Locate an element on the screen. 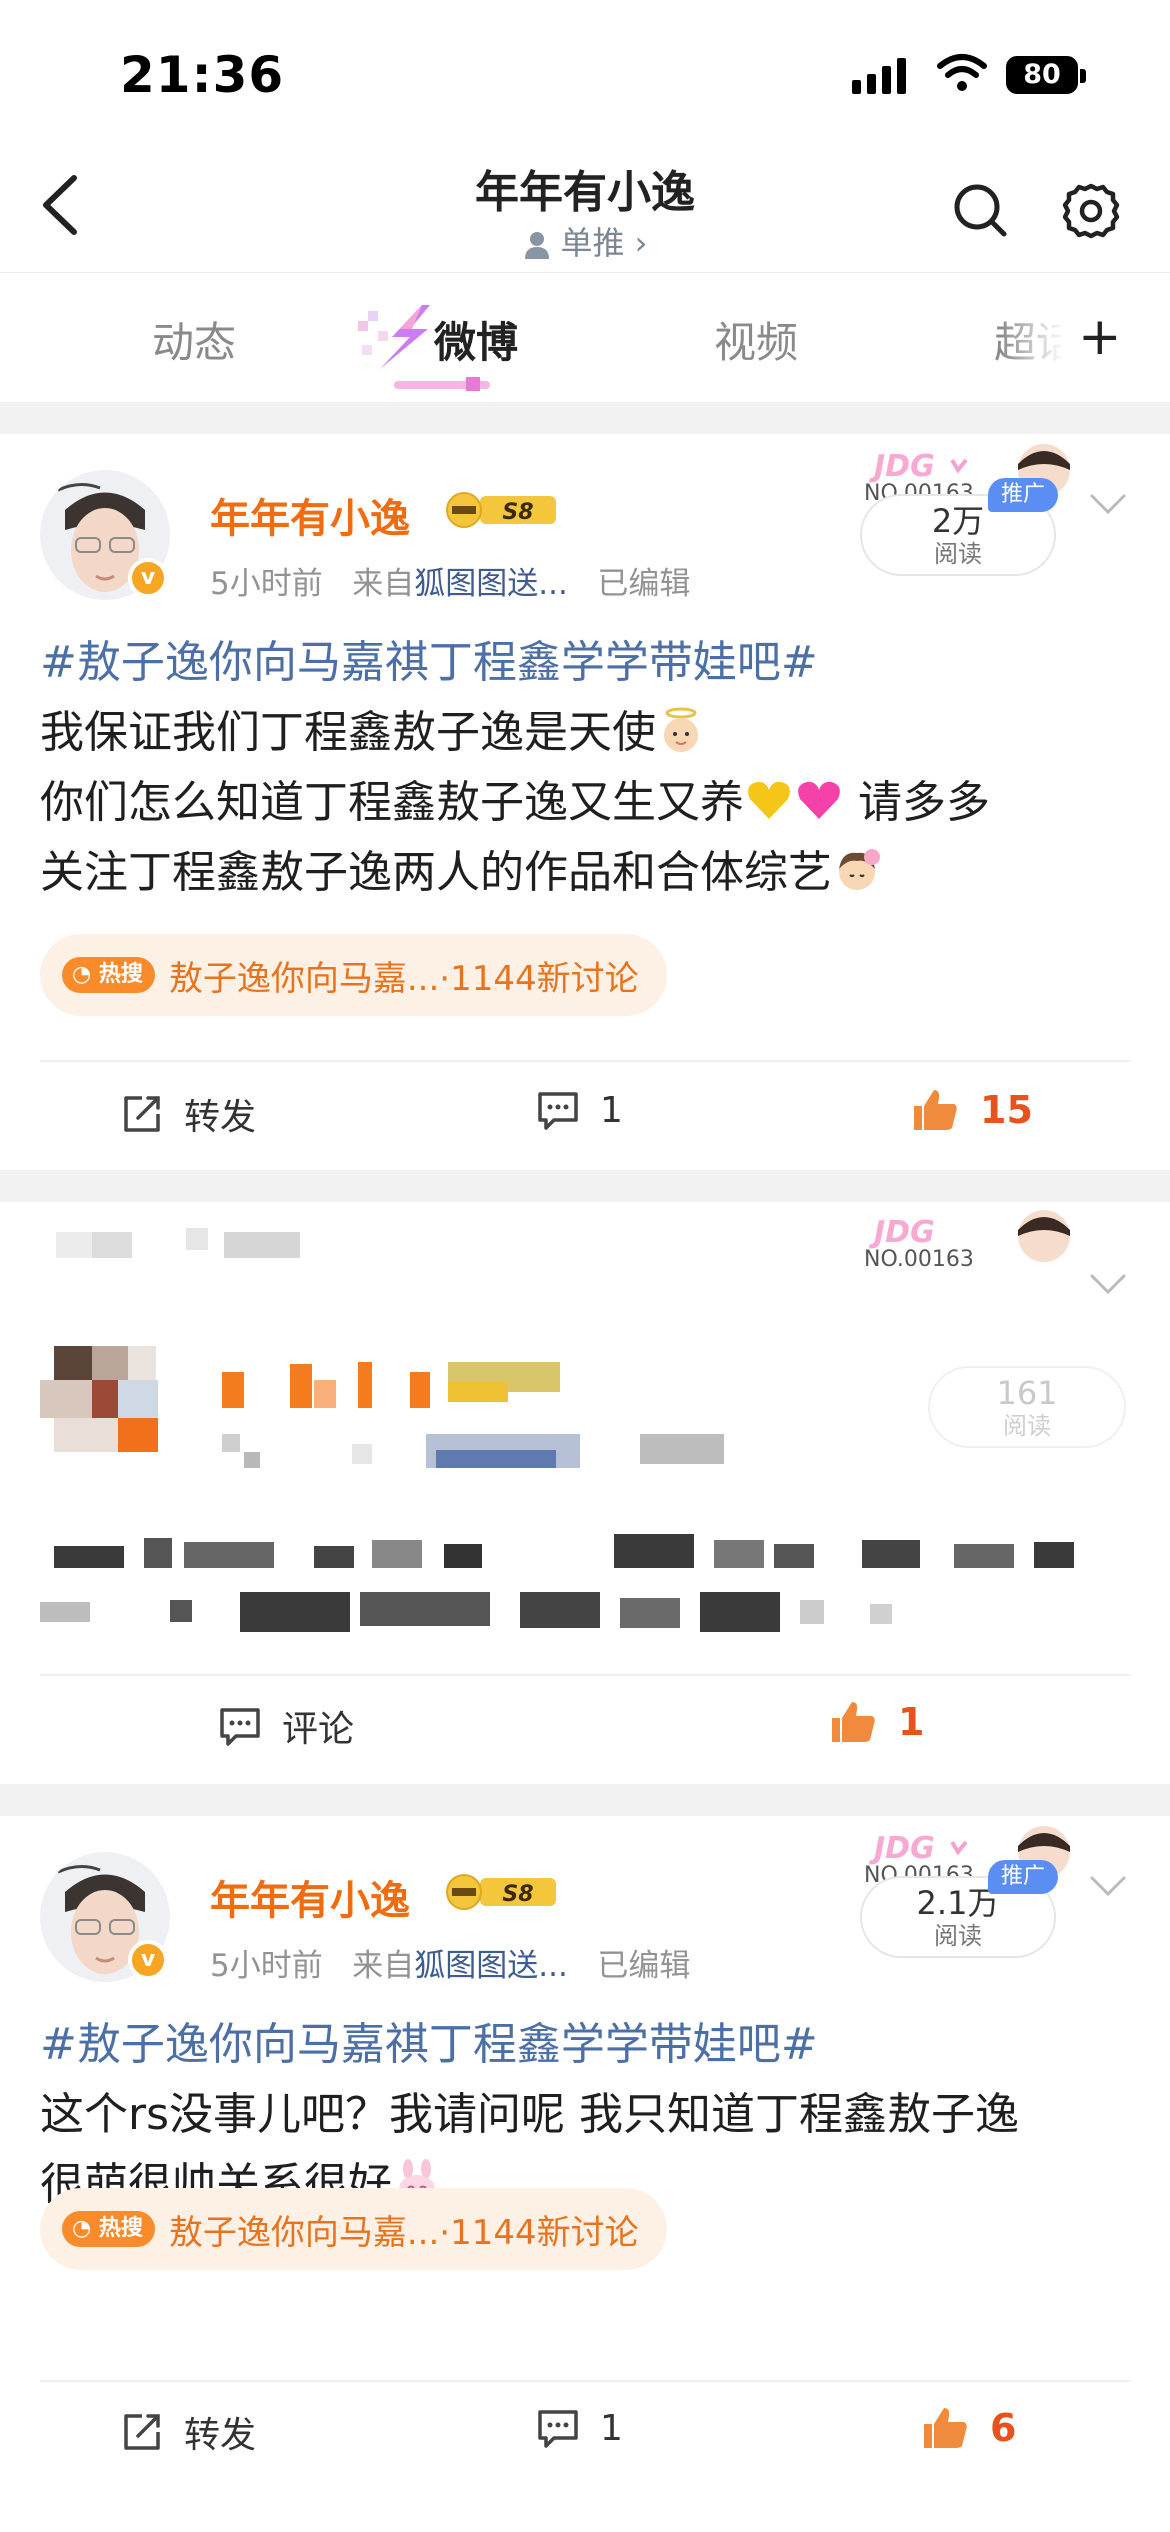 This screenshot has width=1170, height=2532. post-line: 请多多 is located at coordinates (924, 802).